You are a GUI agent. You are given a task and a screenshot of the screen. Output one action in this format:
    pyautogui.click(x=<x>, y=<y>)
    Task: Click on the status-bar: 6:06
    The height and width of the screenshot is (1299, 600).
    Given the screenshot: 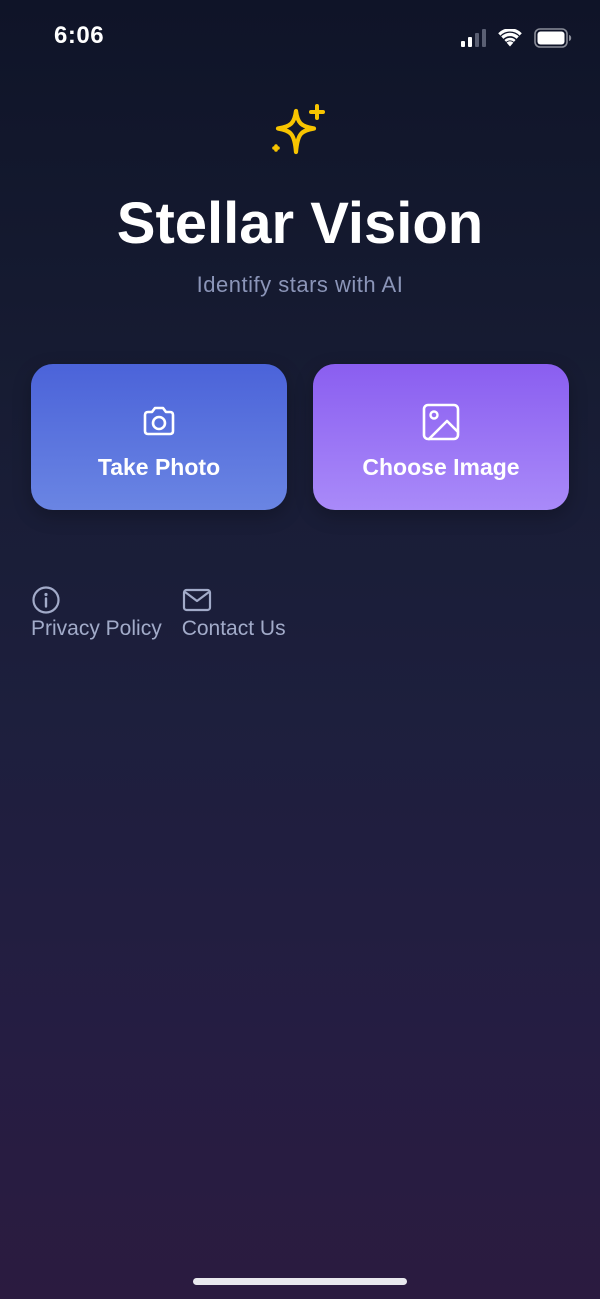 What is the action you would take?
    pyautogui.click(x=300, y=40)
    